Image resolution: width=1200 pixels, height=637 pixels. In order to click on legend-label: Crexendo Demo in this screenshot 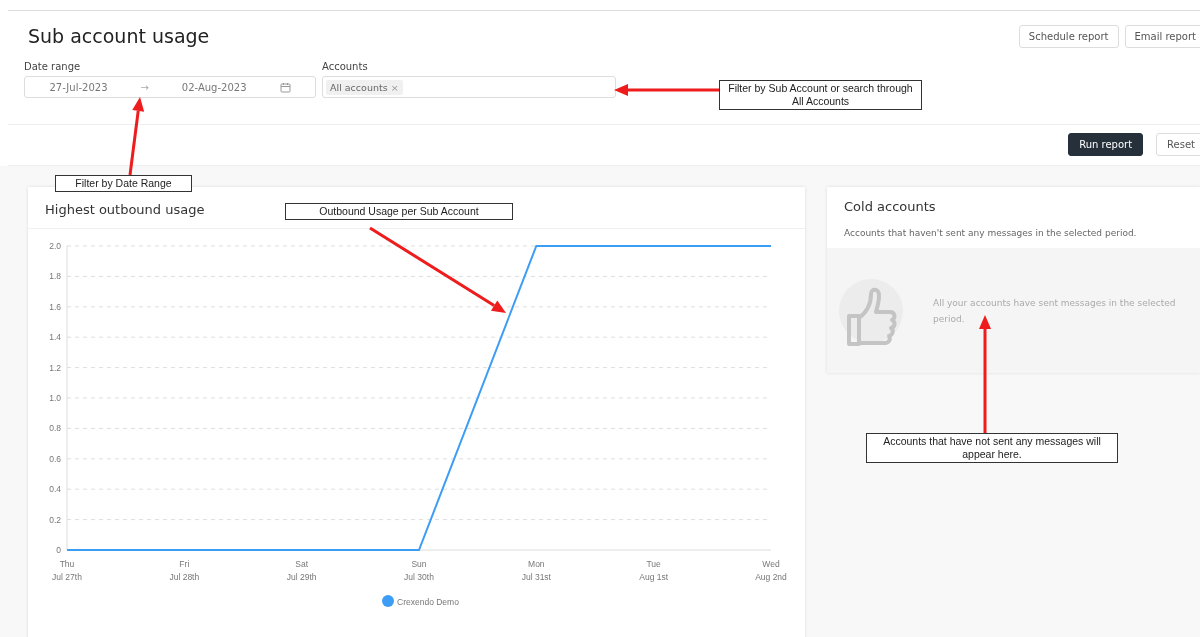, I will do `click(428, 602)`.